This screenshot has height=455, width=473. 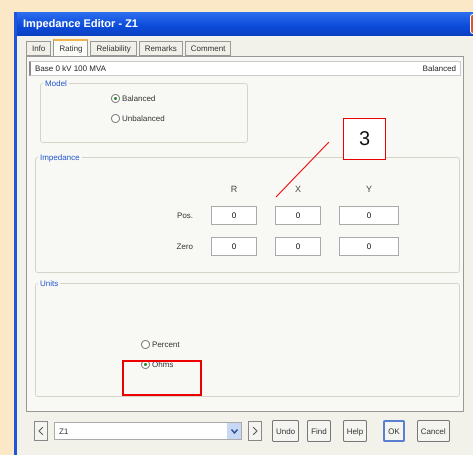 What do you see at coordinates (319, 431) in the screenshot?
I see `dialog-button: Find` at bounding box center [319, 431].